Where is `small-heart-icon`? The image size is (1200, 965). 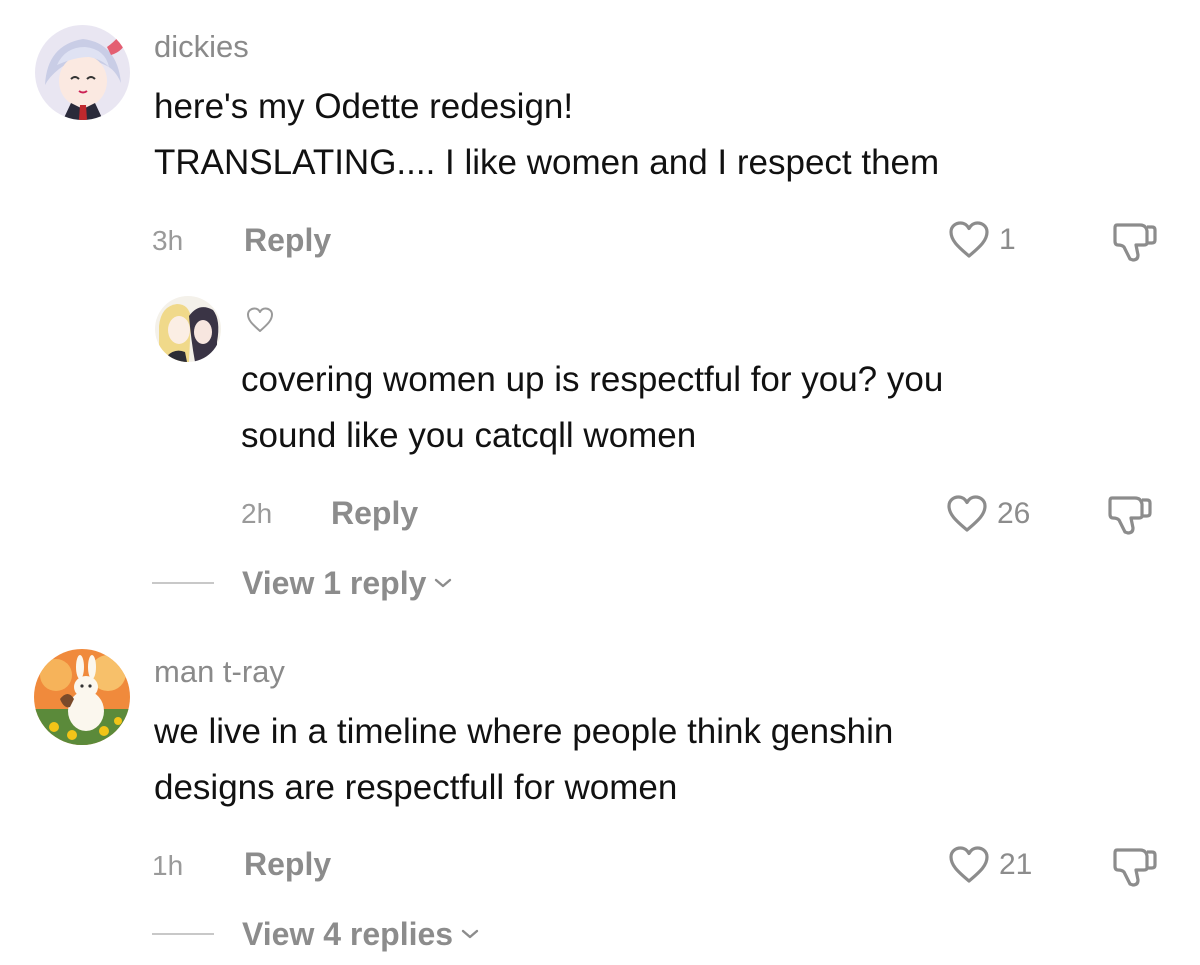 small-heart-icon is located at coordinates (260, 319).